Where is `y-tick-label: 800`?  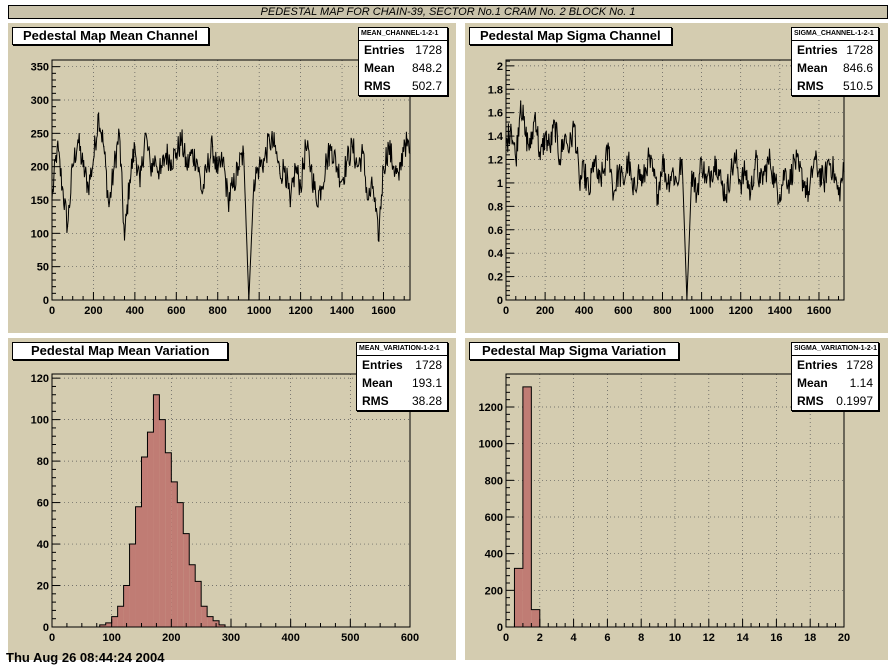 y-tick-label: 800 is located at coordinates (494, 481).